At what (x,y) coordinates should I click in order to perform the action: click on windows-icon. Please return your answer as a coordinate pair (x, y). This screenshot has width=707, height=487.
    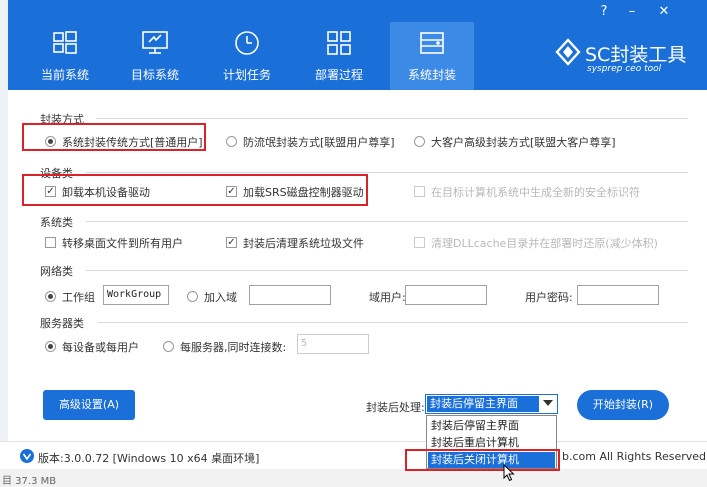
    Looking at the image, I should click on (65, 44).